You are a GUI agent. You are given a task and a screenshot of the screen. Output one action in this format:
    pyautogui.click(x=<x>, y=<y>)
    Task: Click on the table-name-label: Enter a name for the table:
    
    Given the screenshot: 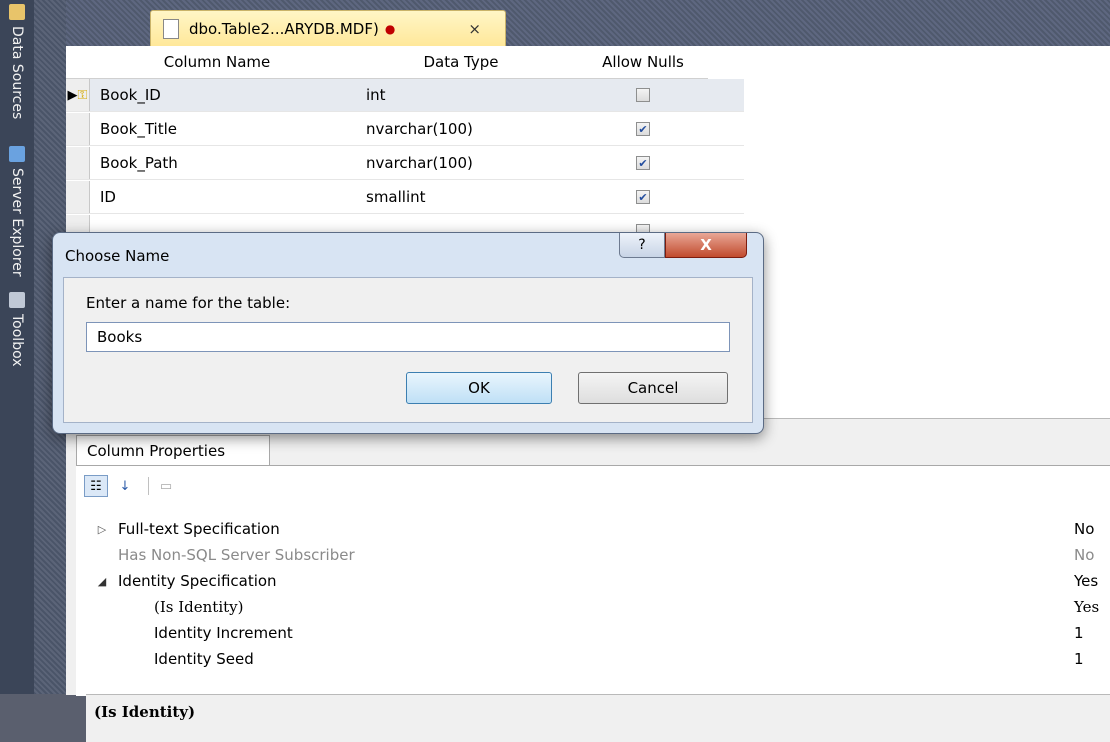 What is the action you would take?
    pyautogui.click(x=188, y=303)
    